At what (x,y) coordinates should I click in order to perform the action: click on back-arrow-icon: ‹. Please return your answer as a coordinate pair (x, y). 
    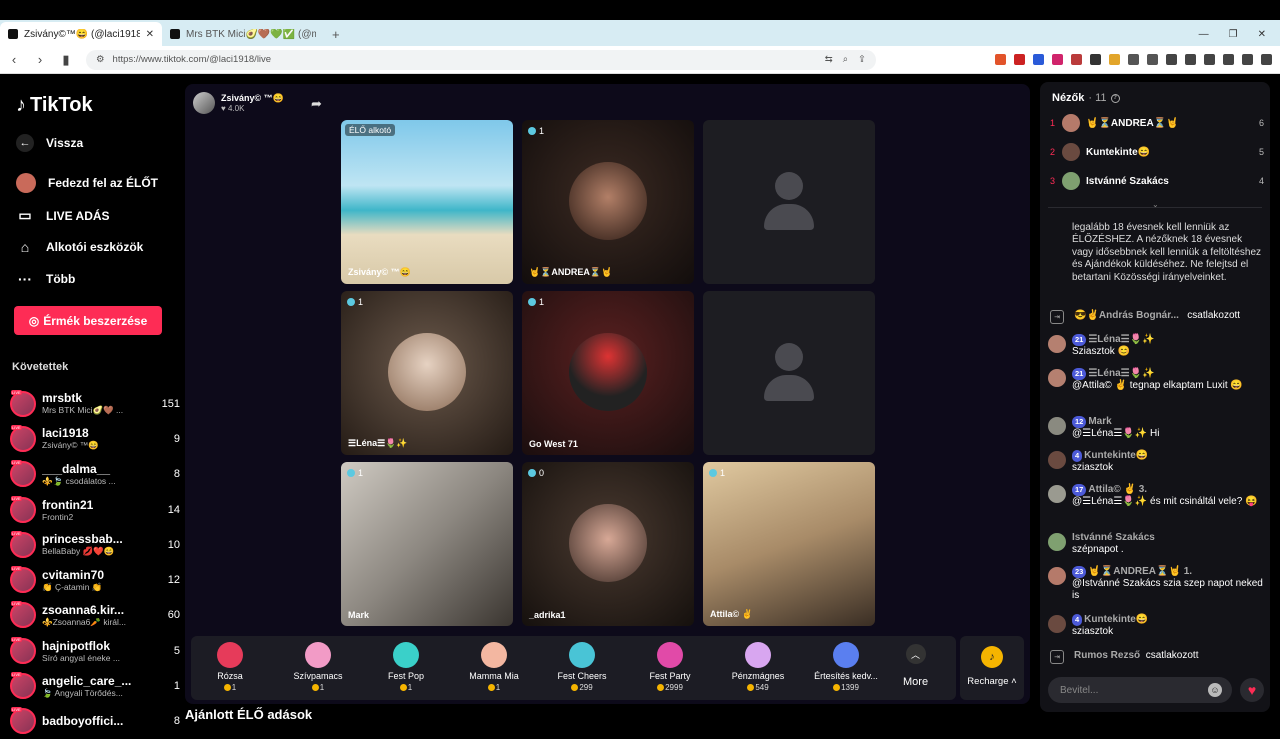
    Looking at the image, I should click on (14, 59).